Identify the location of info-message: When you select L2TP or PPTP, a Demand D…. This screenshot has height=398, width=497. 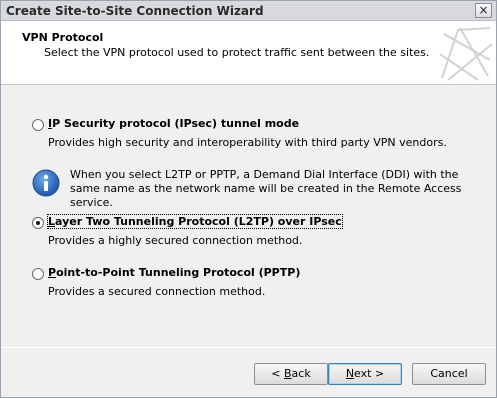
(266, 188).